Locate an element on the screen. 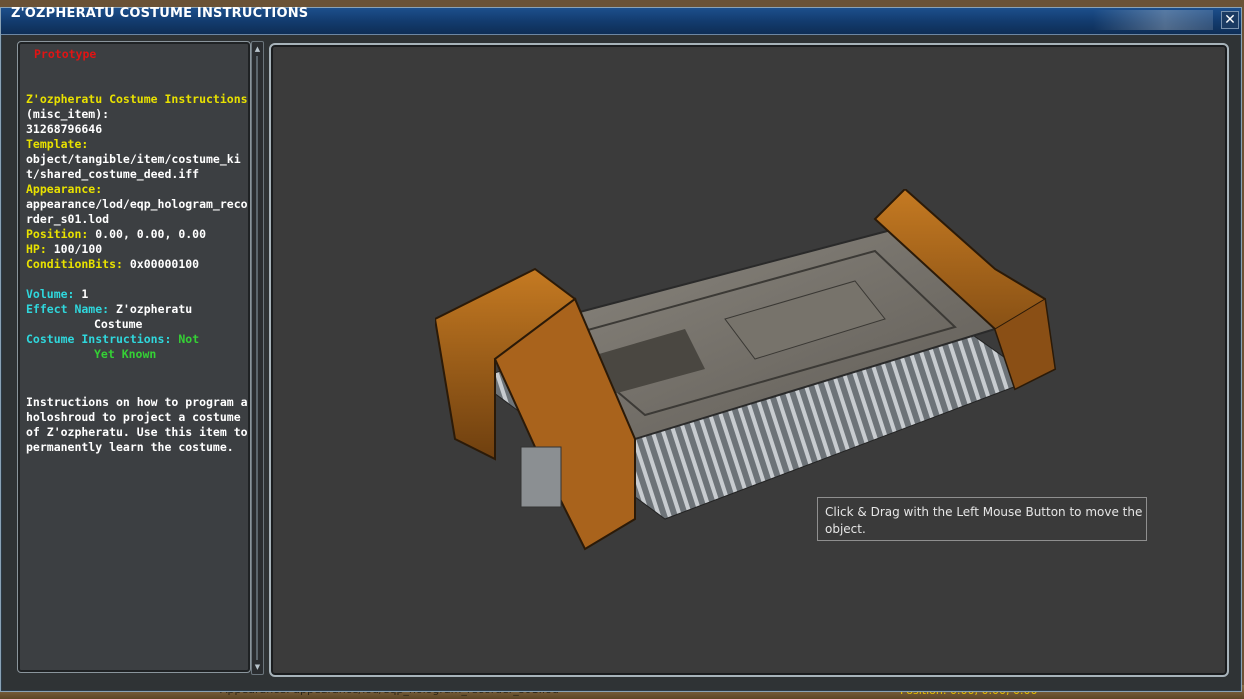 The image size is (1244, 699). item-type: (misc_item): is located at coordinates (68, 114).